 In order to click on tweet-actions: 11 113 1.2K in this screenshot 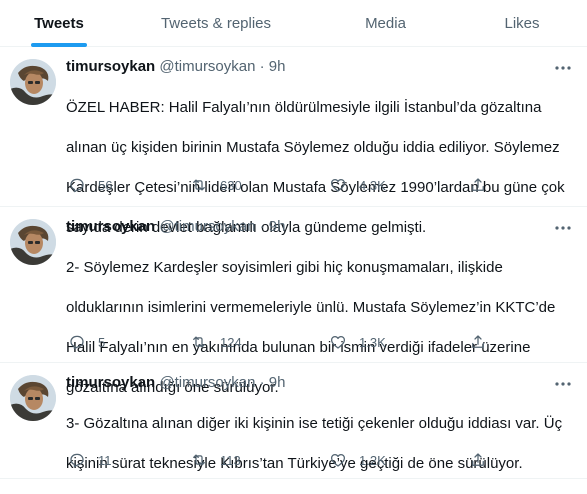, I will do `click(286, 460)`.